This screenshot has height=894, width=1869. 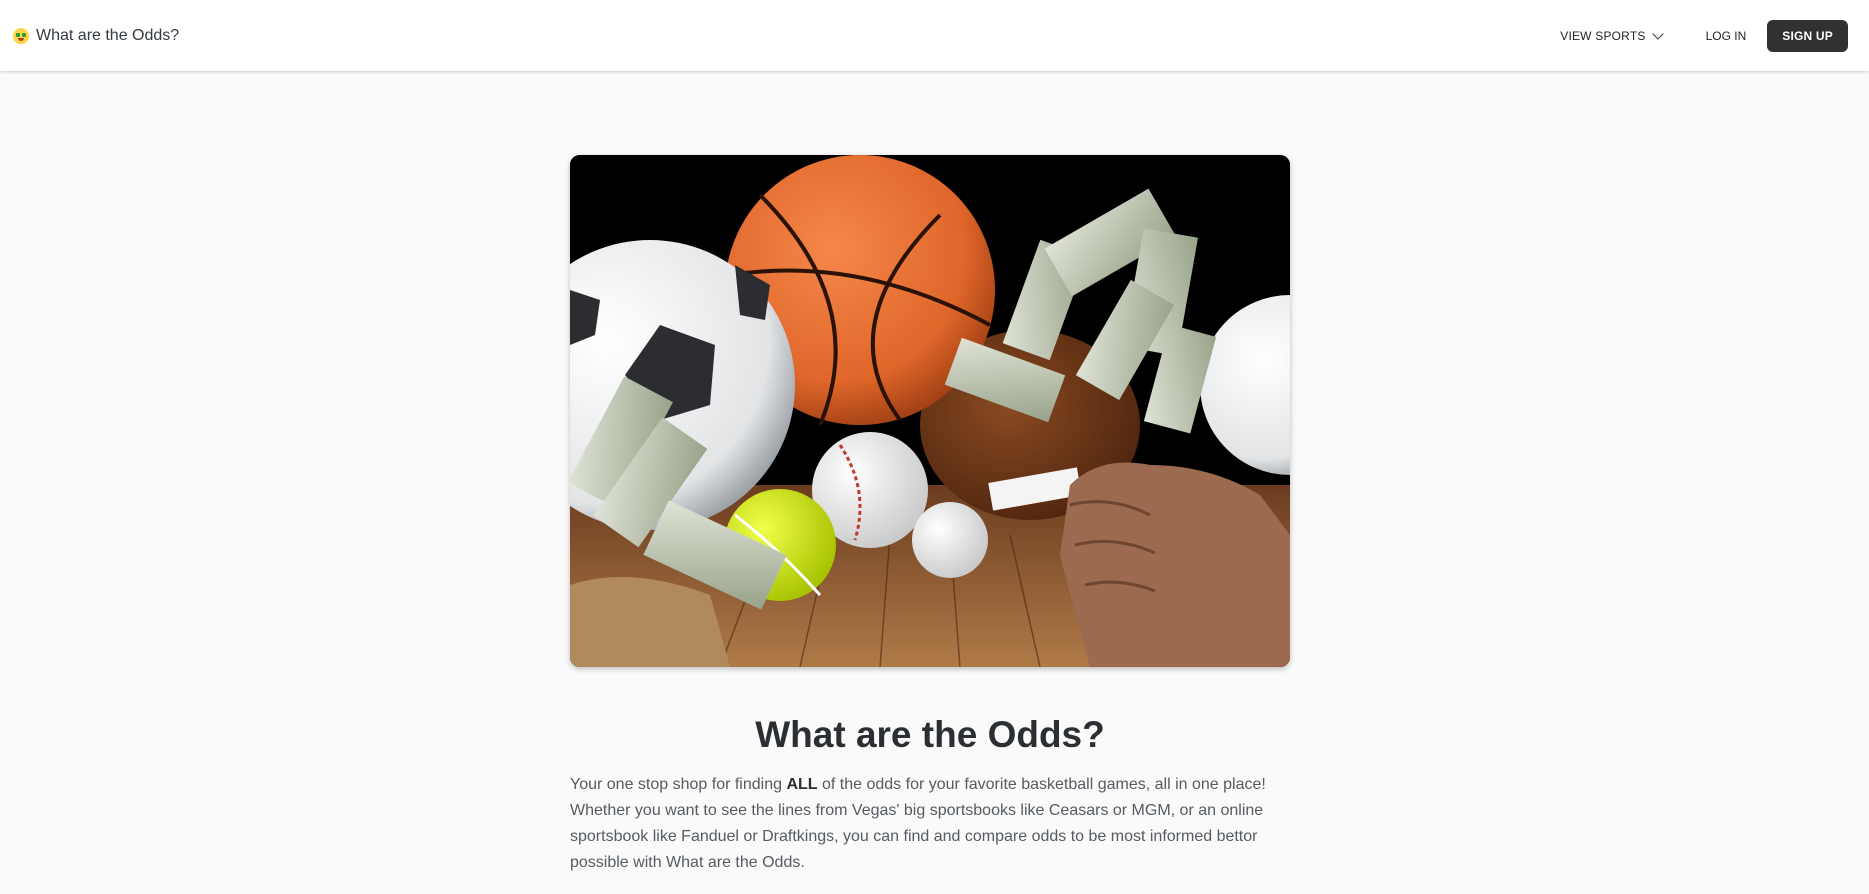 I want to click on log-in-link: LOG IN, so click(x=1726, y=36).